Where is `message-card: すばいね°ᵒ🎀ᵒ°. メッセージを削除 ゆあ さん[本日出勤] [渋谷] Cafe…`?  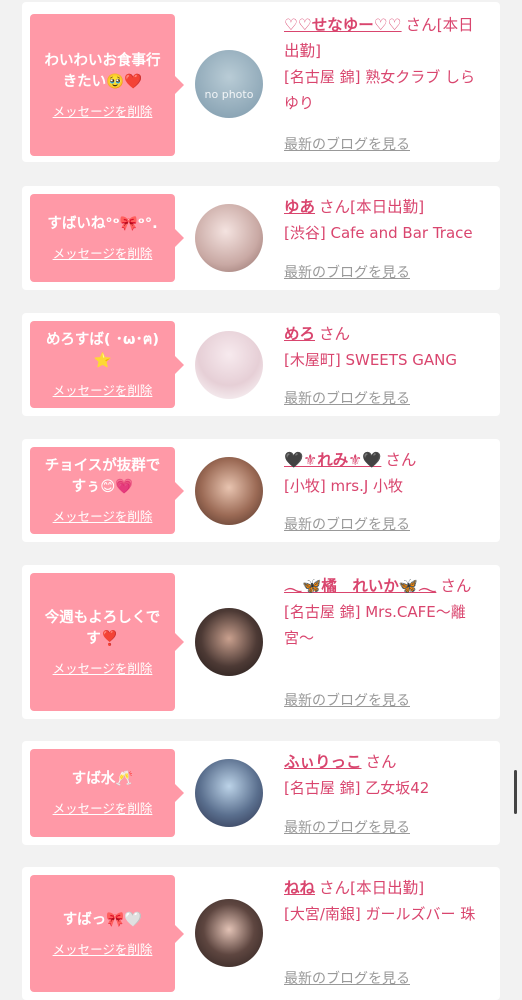 message-card: すばいね°ᵒ🎀ᵒ°. メッセージを削除 ゆあ さん[本日出勤] [渋谷] Cafe… is located at coordinates (261, 238).